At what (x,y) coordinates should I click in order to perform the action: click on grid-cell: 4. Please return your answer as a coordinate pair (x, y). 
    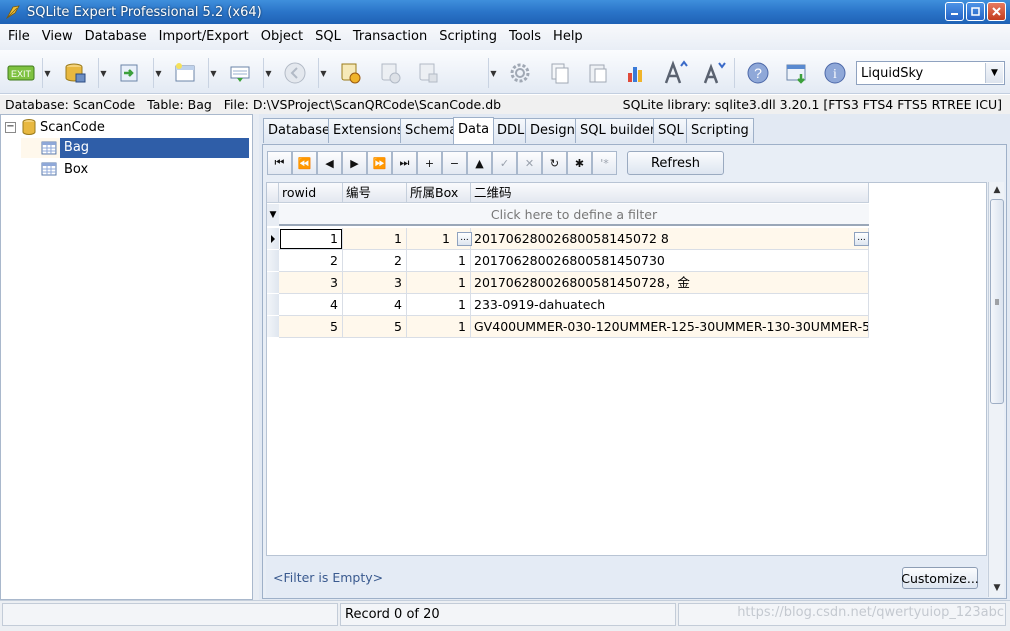
    Looking at the image, I should click on (375, 305).